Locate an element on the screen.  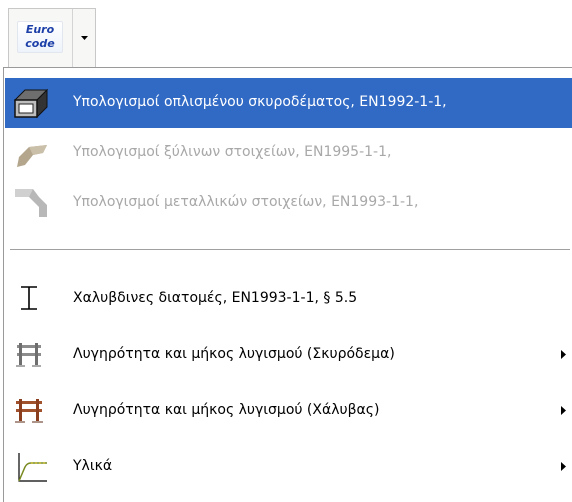
menu-separator is located at coordinates (290, 250).